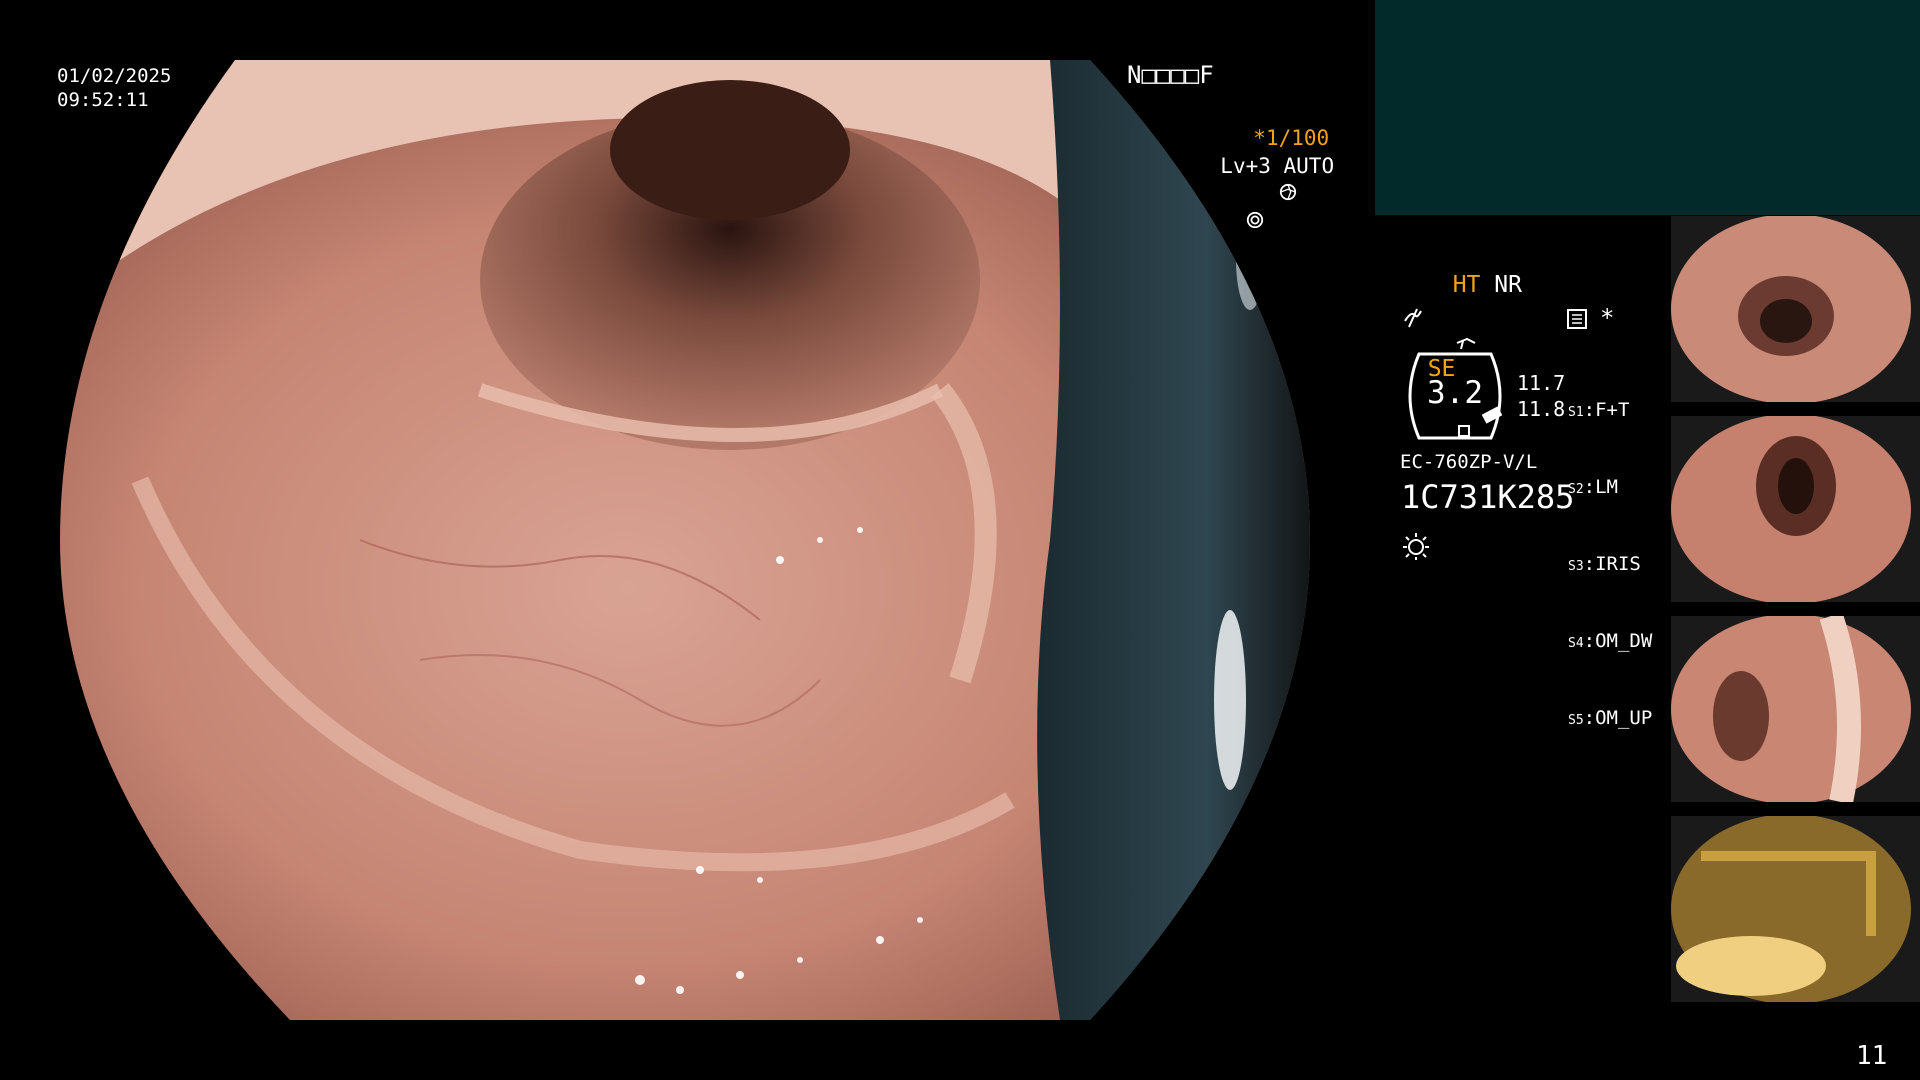 This screenshot has width=1920, height=1080. I want to click on zoom-gauge: 3.2, so click(1455, 396).